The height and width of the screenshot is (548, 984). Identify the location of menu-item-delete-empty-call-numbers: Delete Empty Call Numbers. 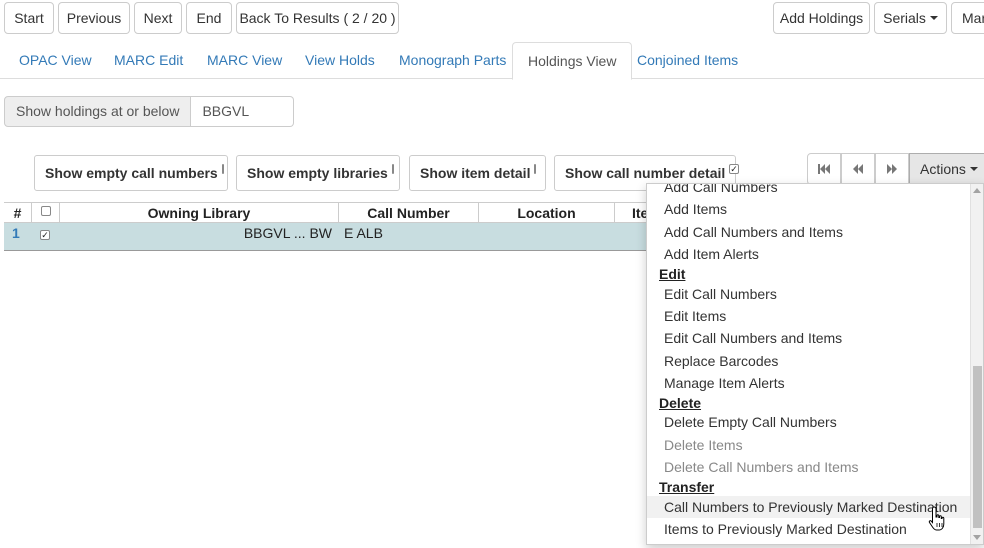
(750, 422).